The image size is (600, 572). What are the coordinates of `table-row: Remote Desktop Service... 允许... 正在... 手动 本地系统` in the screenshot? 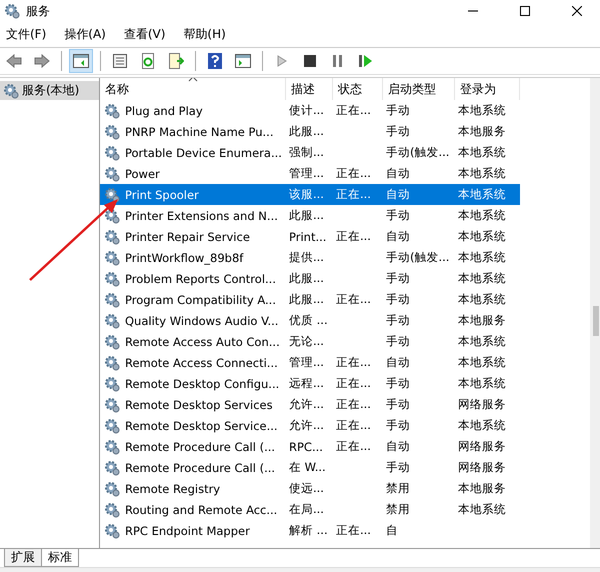 It's located at (310, 425).